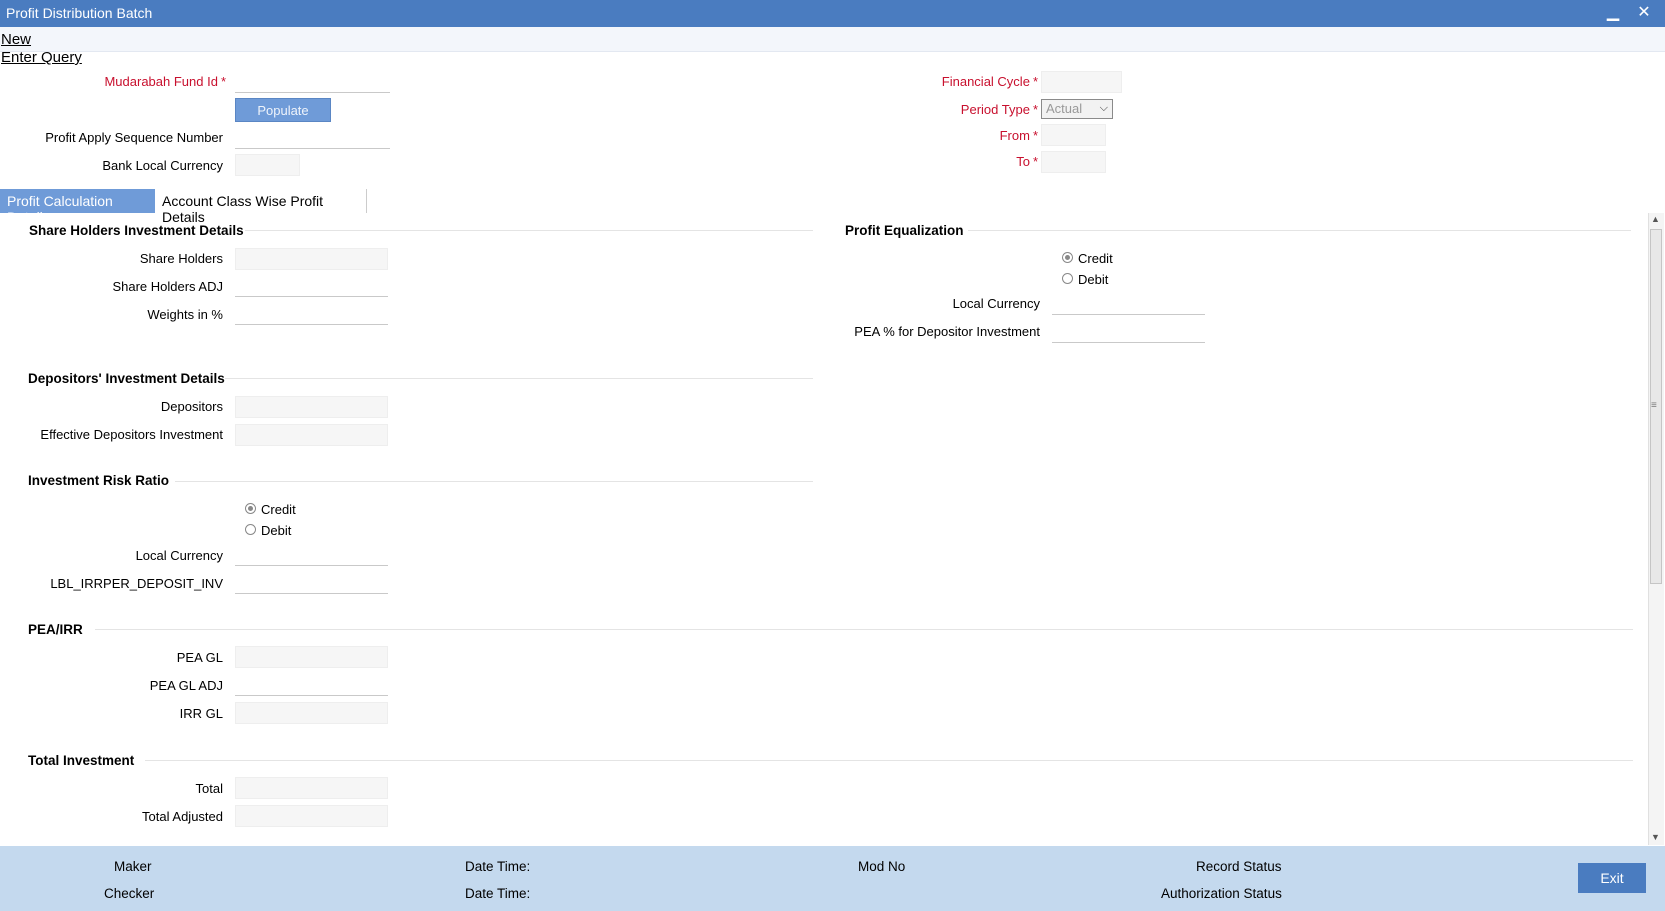 This screenshot has height=911, width=1665. I want to click on irr-per-label: LBL_IRRPER_DEPOSIT_INV, so click(136, 583).